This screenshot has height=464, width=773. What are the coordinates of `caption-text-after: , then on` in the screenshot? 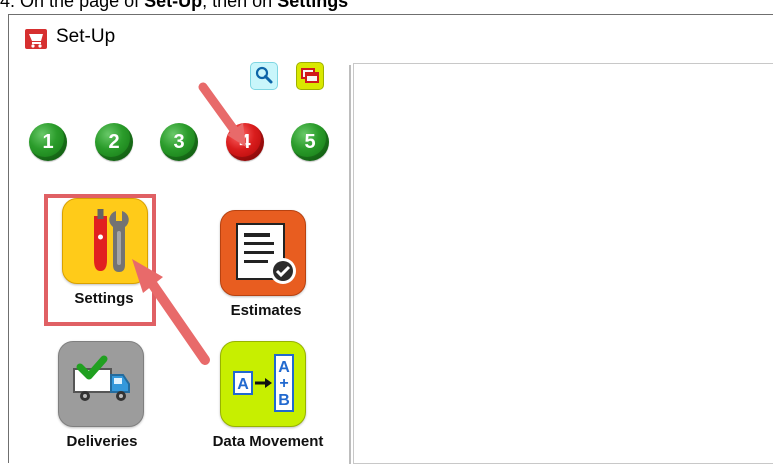 It's located at (240, 5).